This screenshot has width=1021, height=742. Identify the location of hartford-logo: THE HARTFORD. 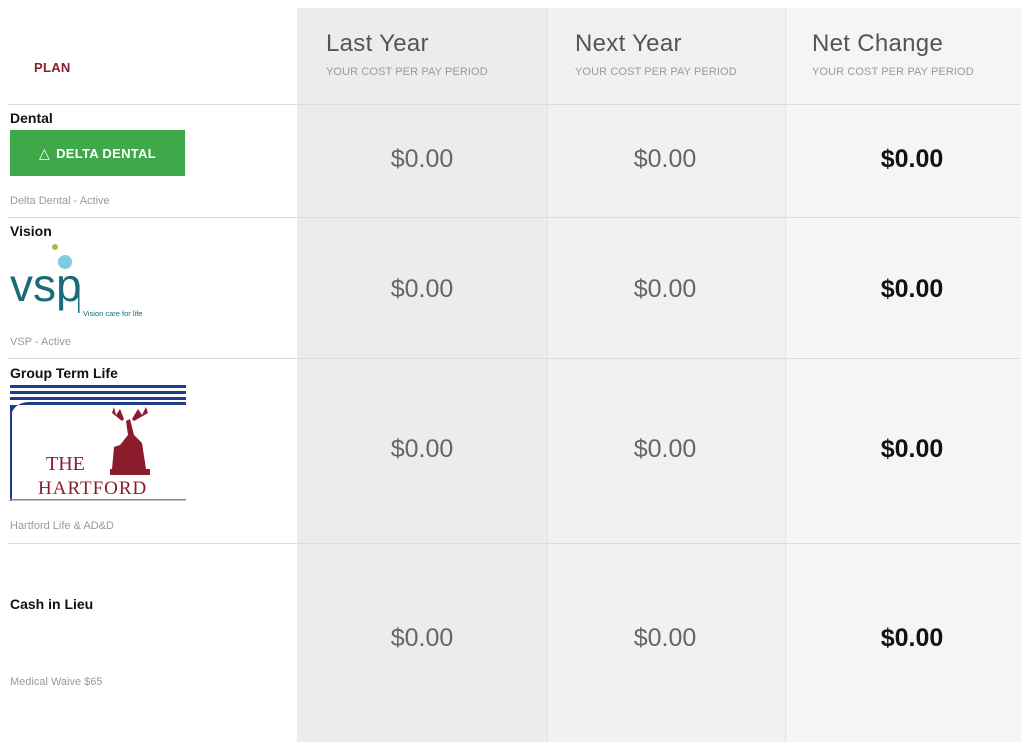
(98, 443).